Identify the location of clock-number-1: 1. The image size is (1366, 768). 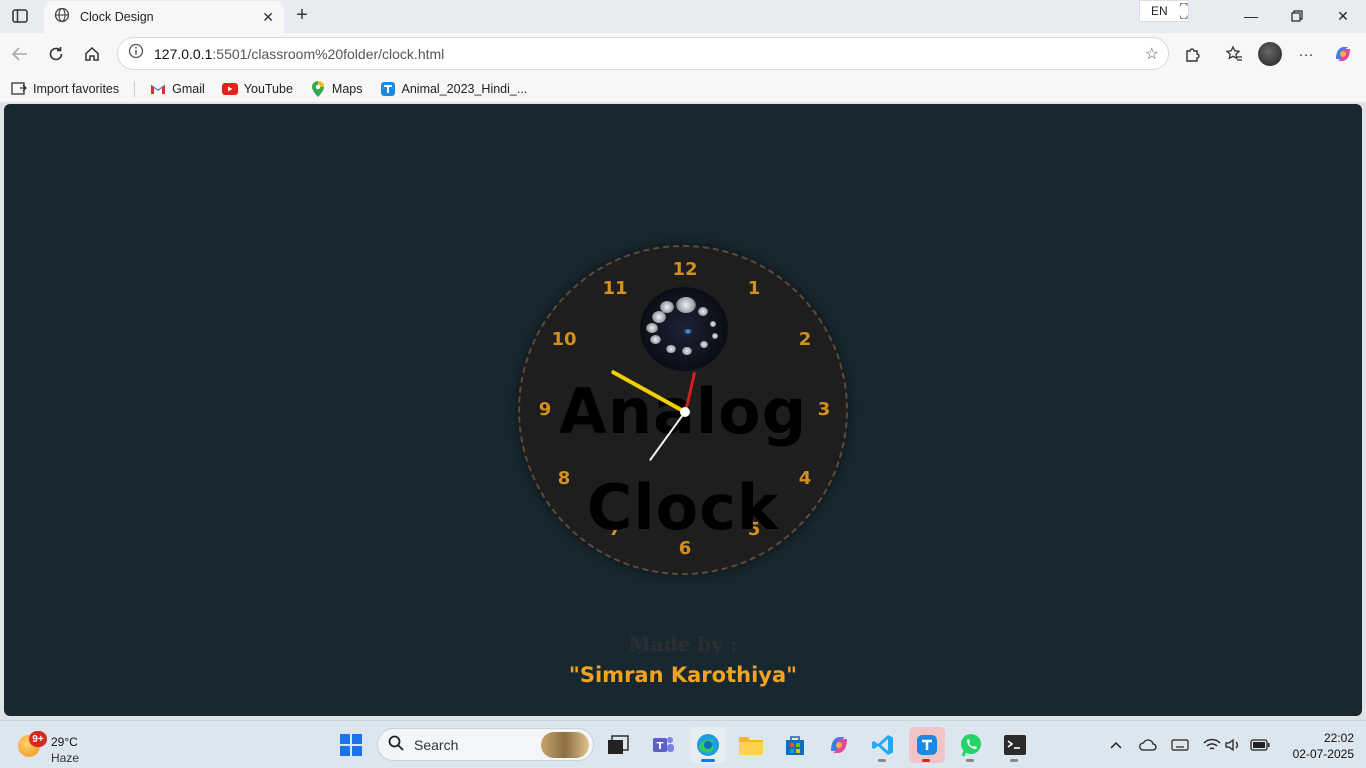
(754, 288).